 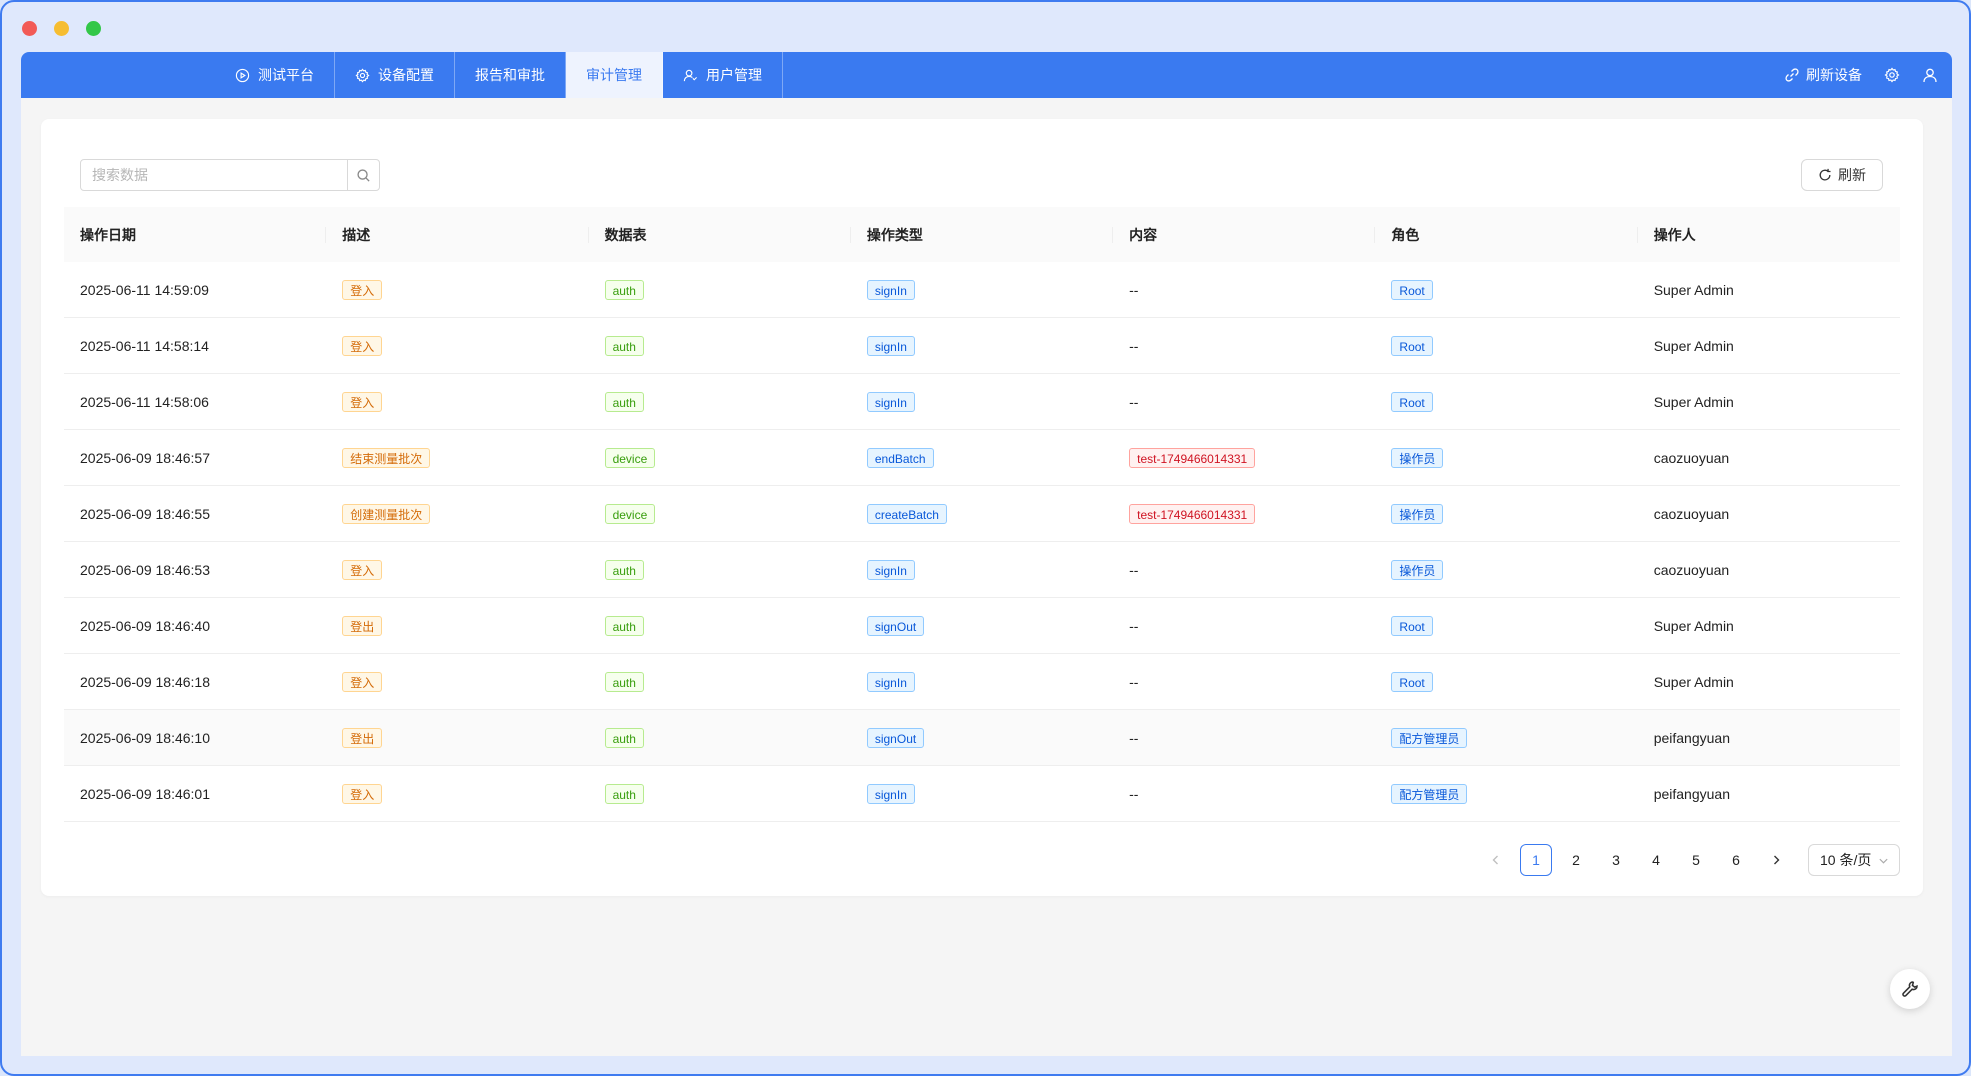 What do you see at coordinates (457, 457) in the screenshot?
I see `cell-description: 结束测量批次` at bounding box center [457, 457].